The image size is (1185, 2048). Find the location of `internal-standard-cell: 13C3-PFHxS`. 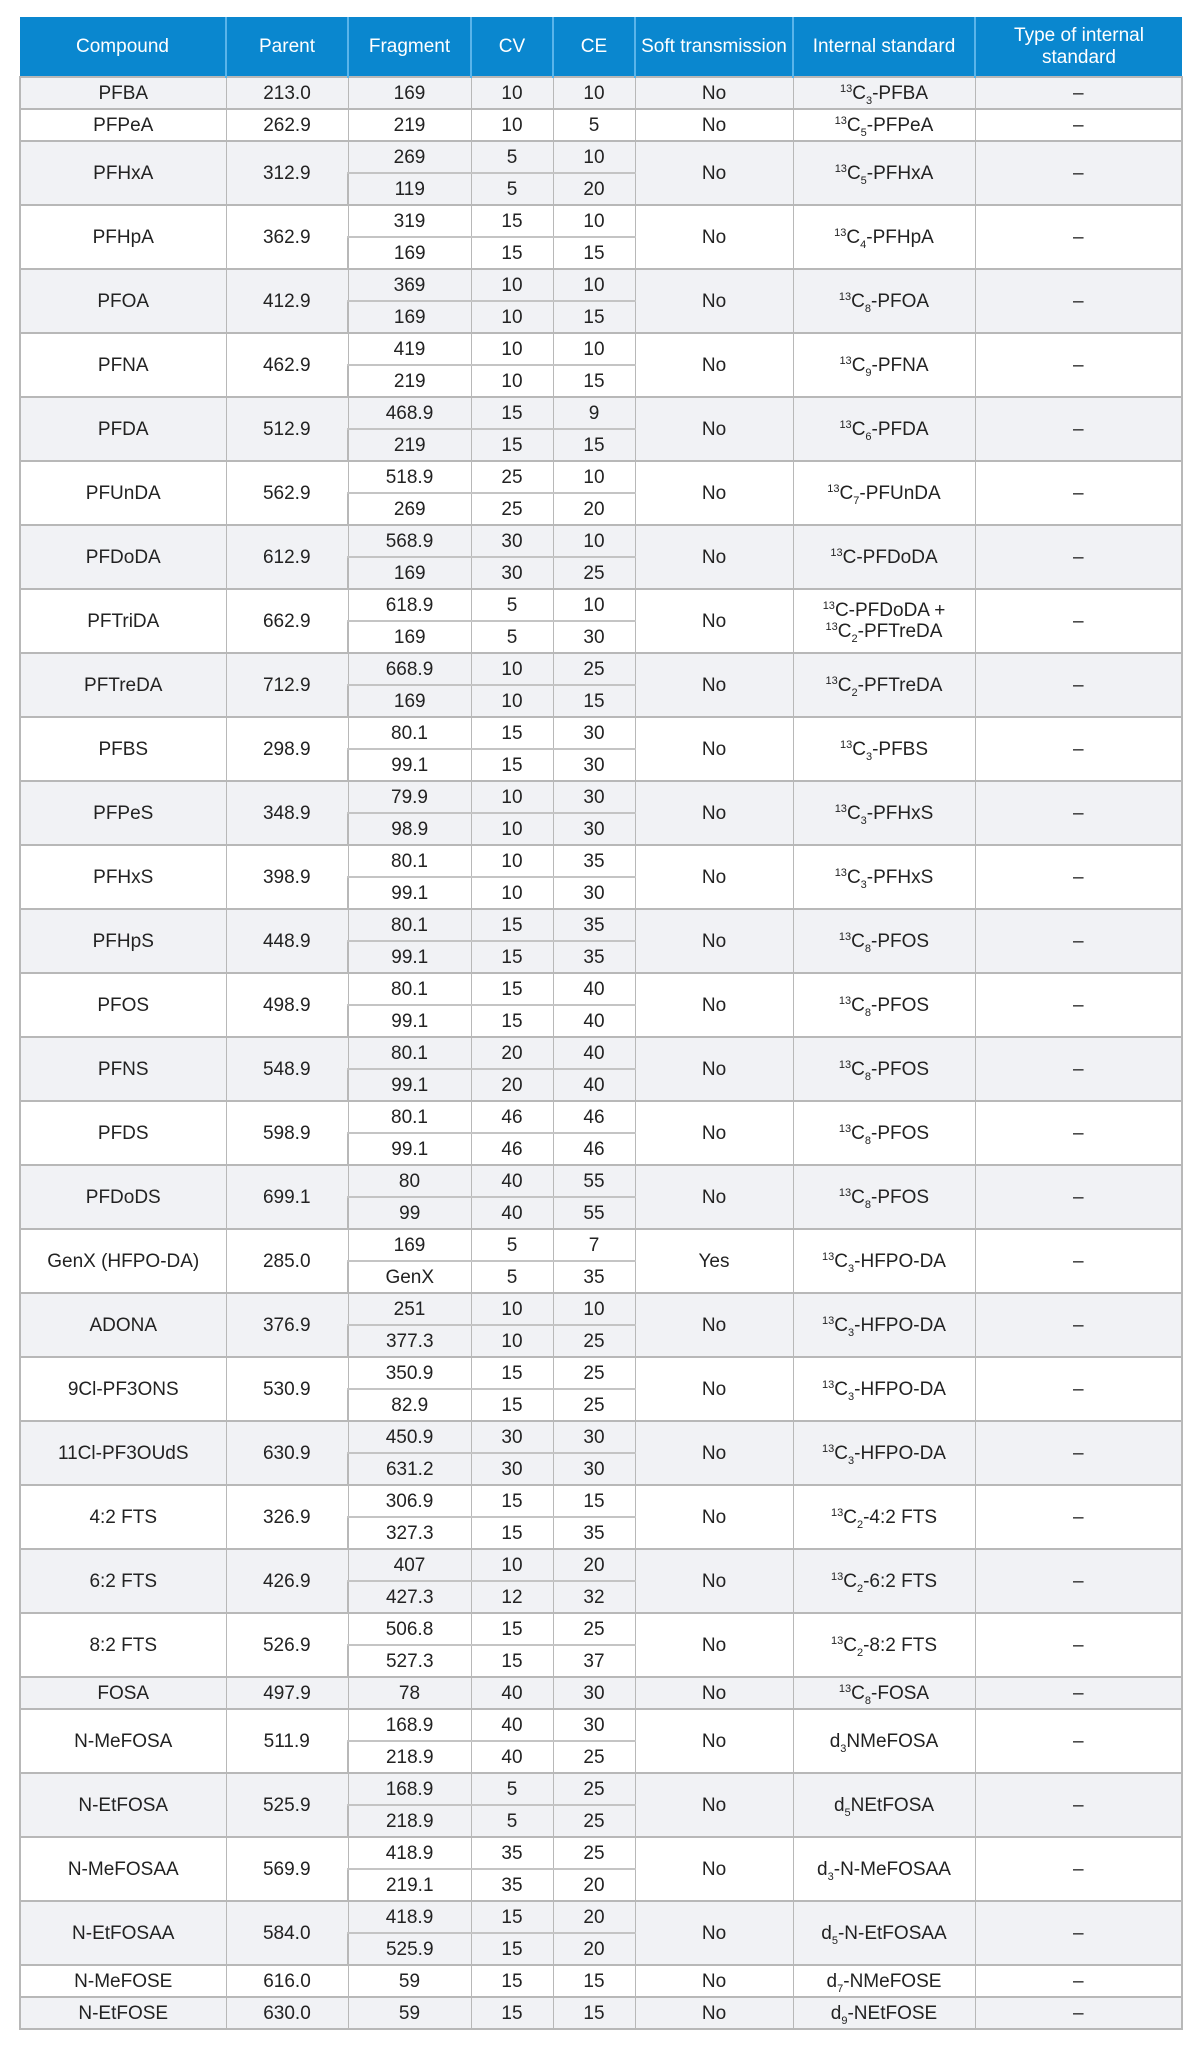

internal-standard-cell: 13C3-PFHxS is located at coordinates (884, 877).